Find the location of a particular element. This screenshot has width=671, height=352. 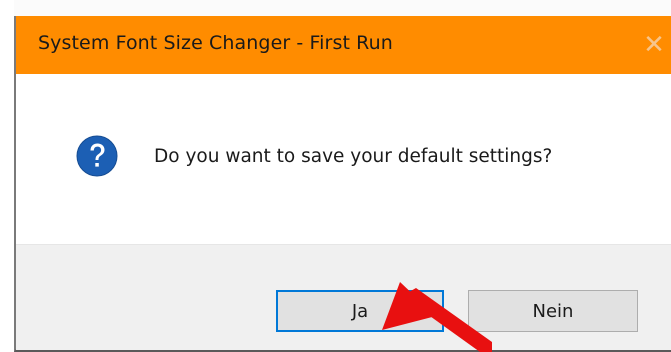

background-edge is located at coordinates (7, 176).